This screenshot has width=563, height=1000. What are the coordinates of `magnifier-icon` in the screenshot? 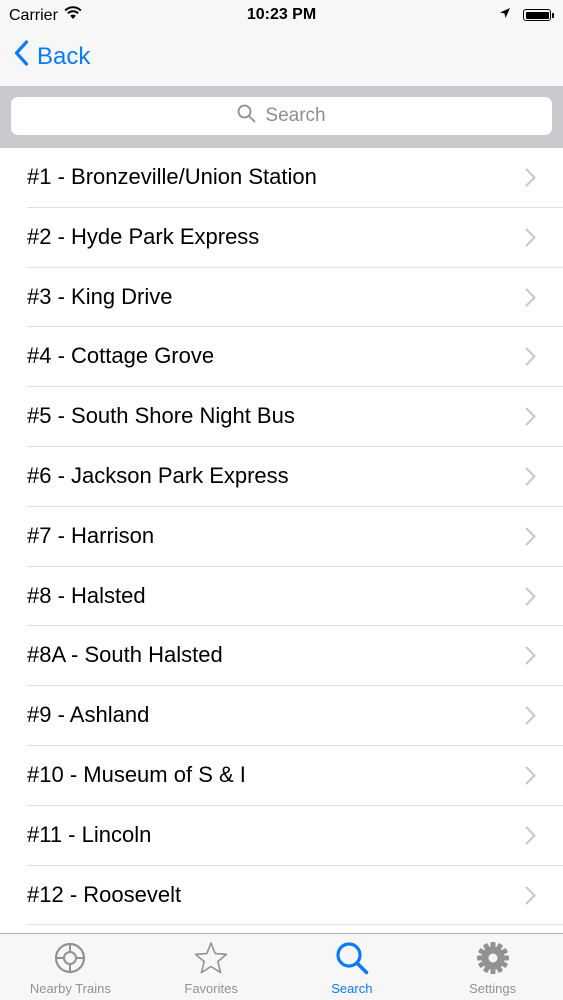 It's located at (352, 961).